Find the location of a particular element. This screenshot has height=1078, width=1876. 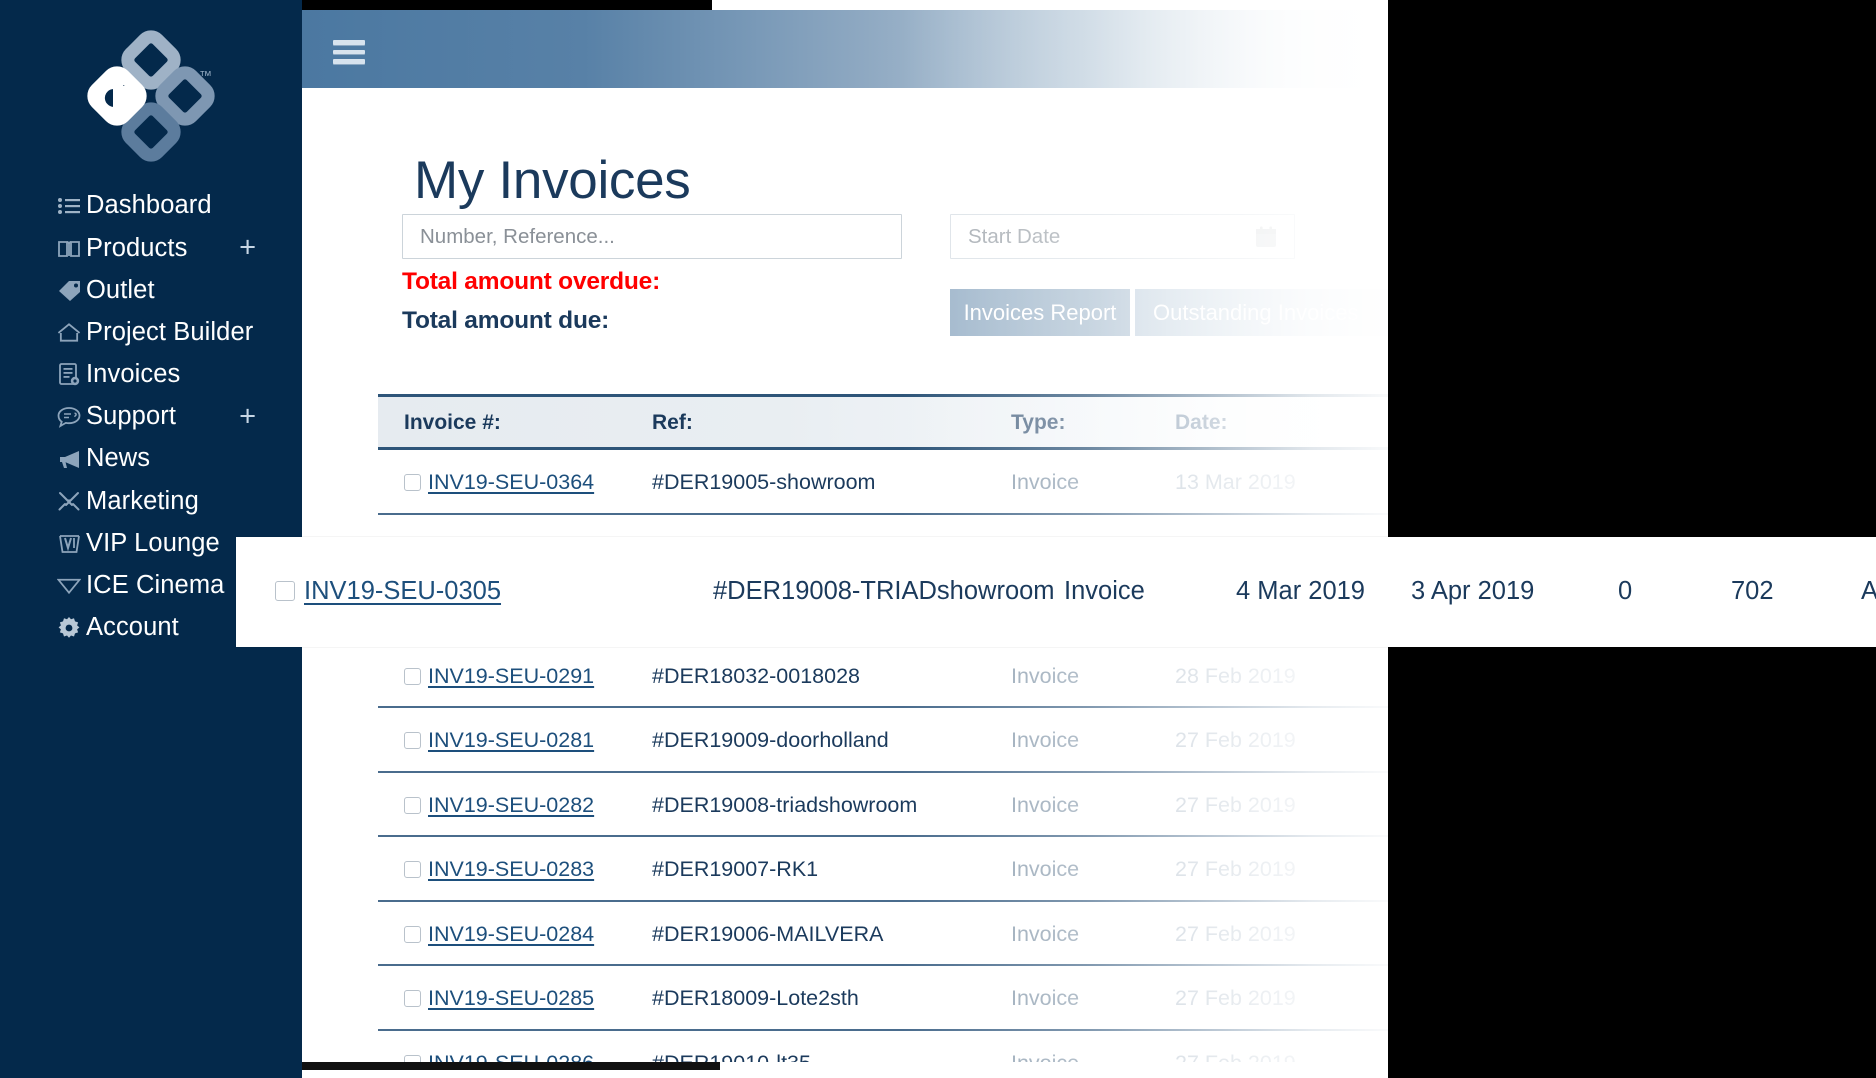

invoice-link: INV19-SEU-0282 is located at coordinates (511, 805).